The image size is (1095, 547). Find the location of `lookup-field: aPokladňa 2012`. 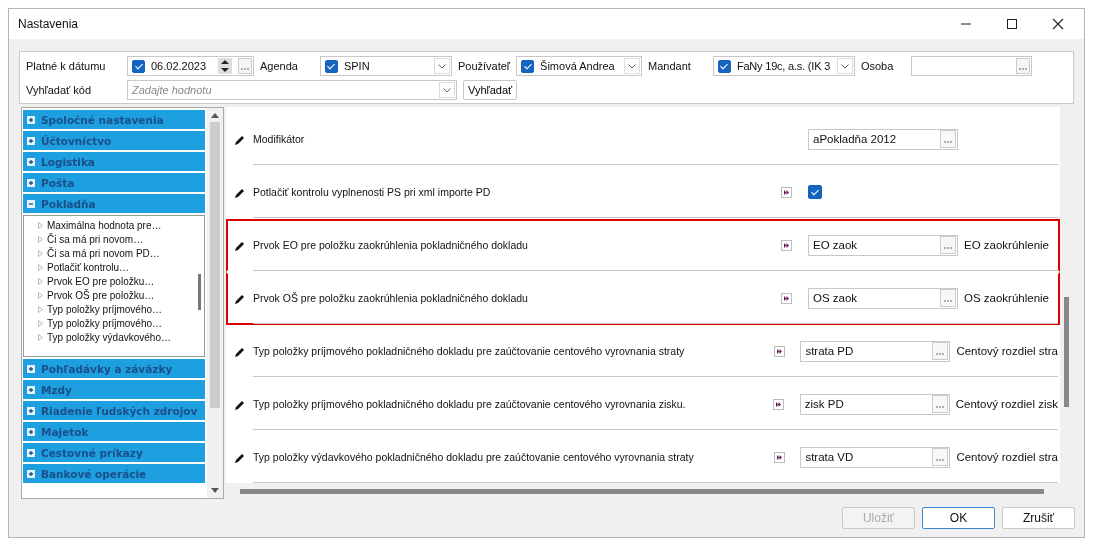

lookup-field: aPokladňa 2012 is located at coordinates (883, 139).